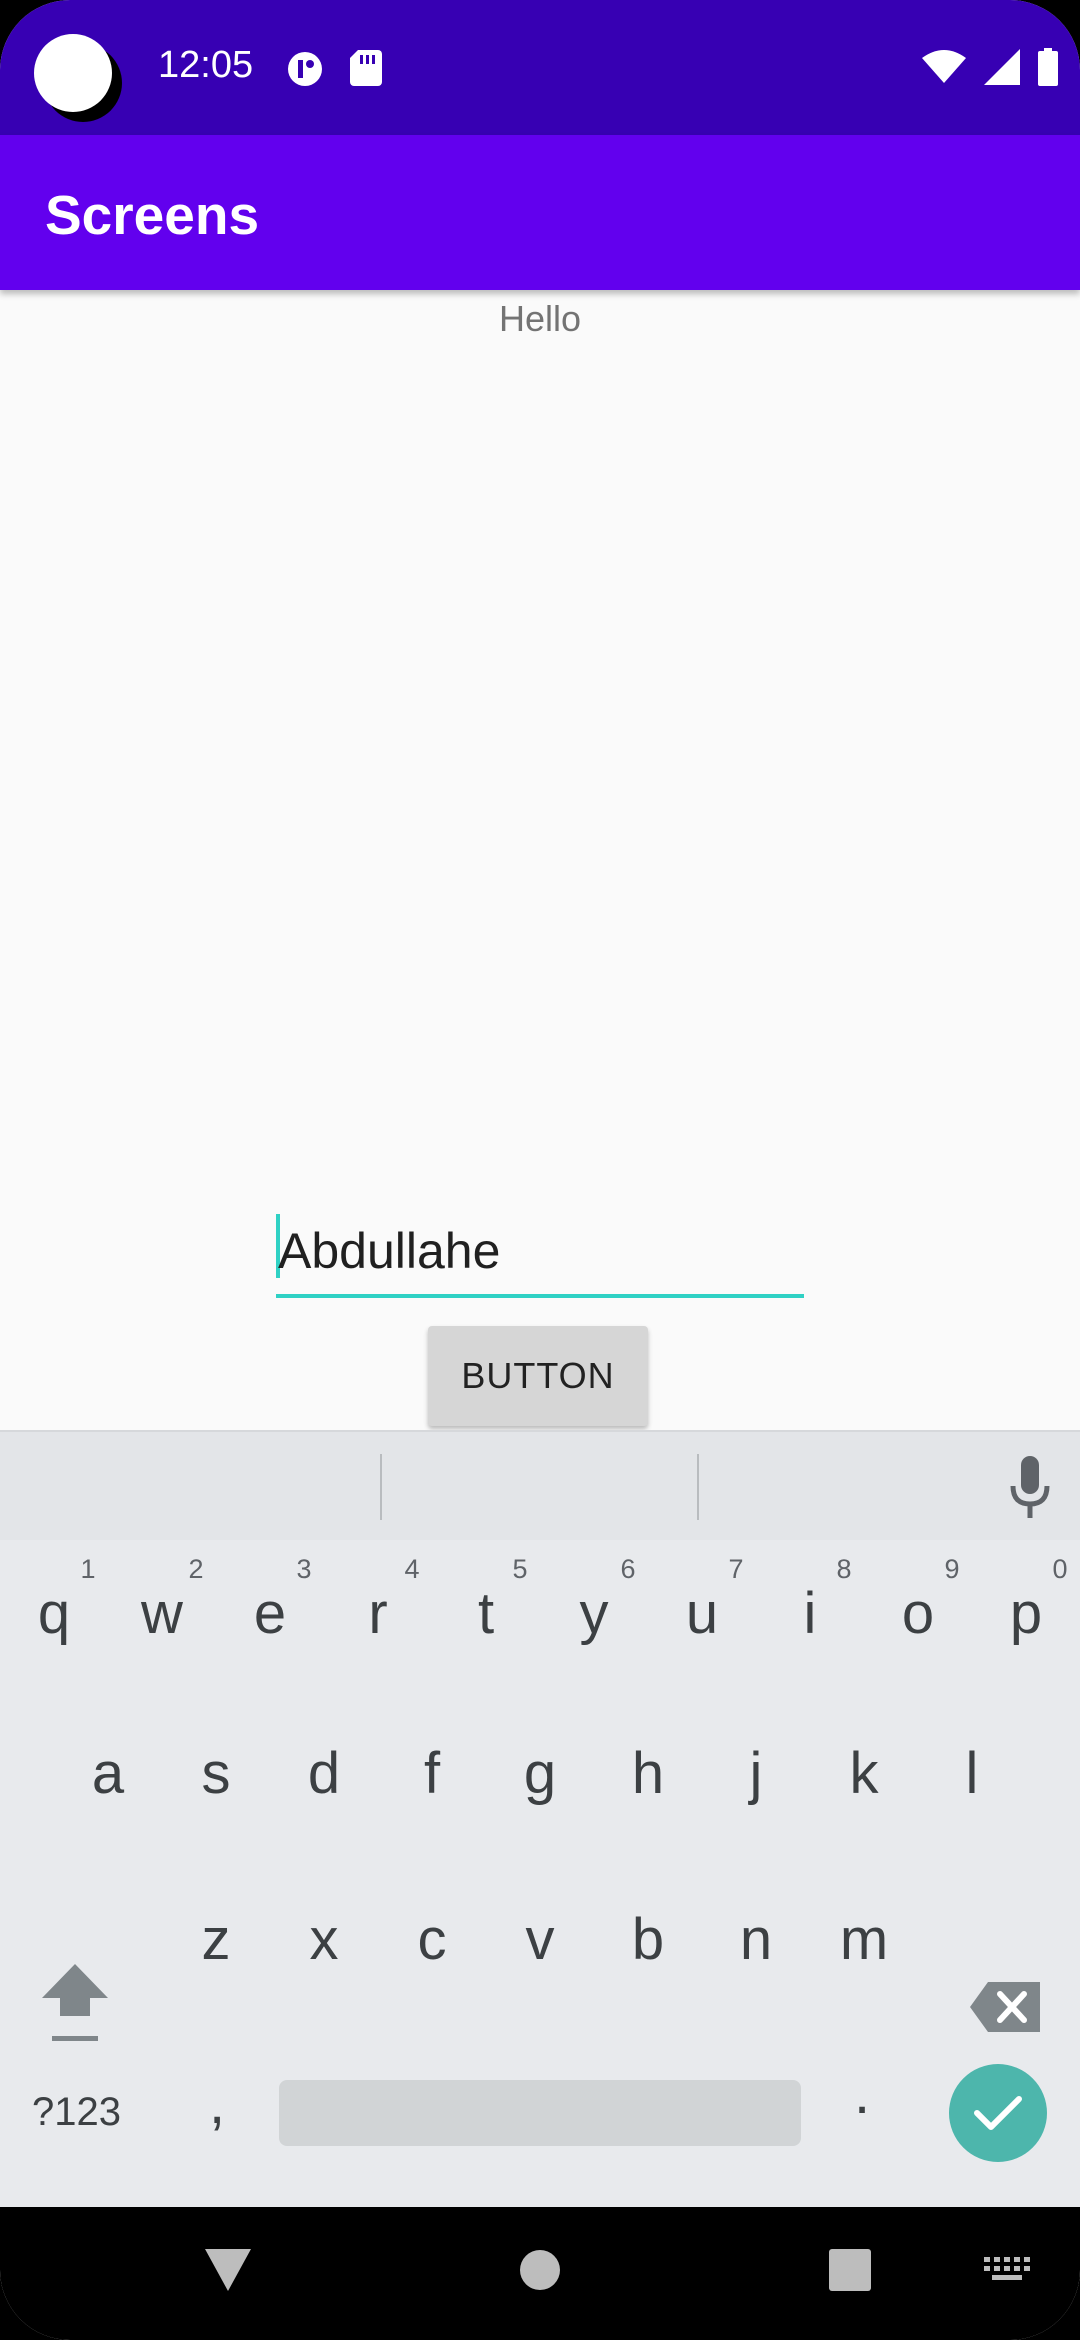  What do you see at coordinates (108, 1773) in the screenshot?
I see `key-a: a` at bounding box center [108, 1773].